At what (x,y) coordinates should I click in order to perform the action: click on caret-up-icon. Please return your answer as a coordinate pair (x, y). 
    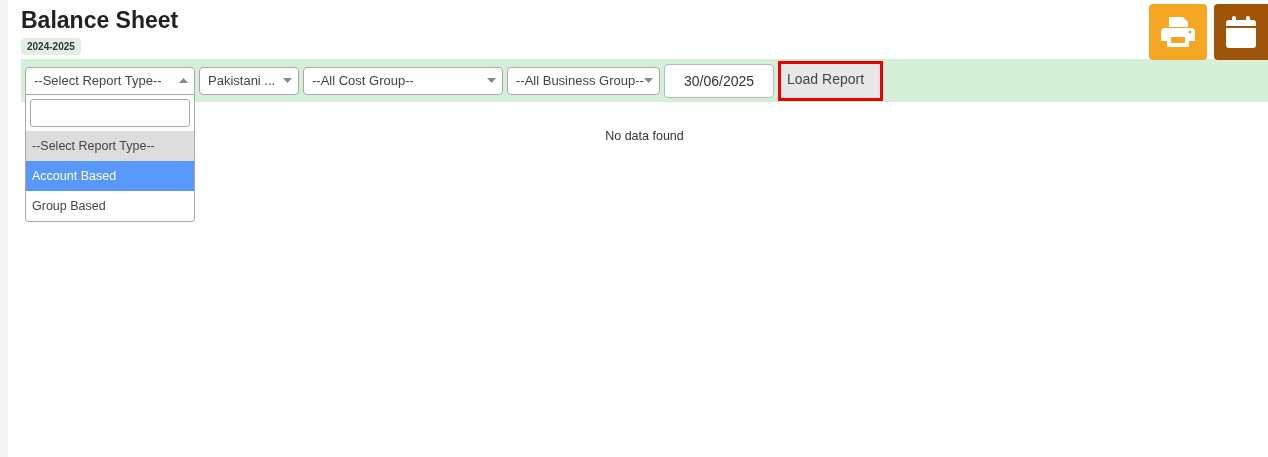
    Looking at the image, I should click on (183, 80).